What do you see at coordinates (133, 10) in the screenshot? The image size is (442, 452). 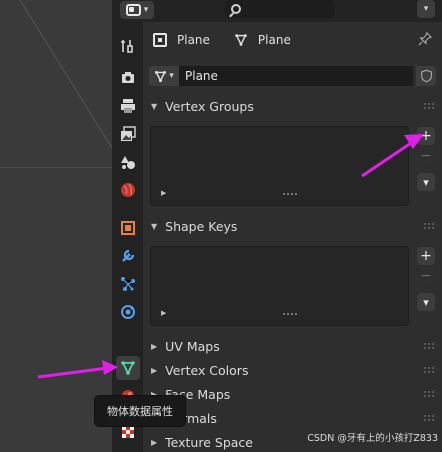 I see `properties-editor-icon` at bounding box center [133, 10].